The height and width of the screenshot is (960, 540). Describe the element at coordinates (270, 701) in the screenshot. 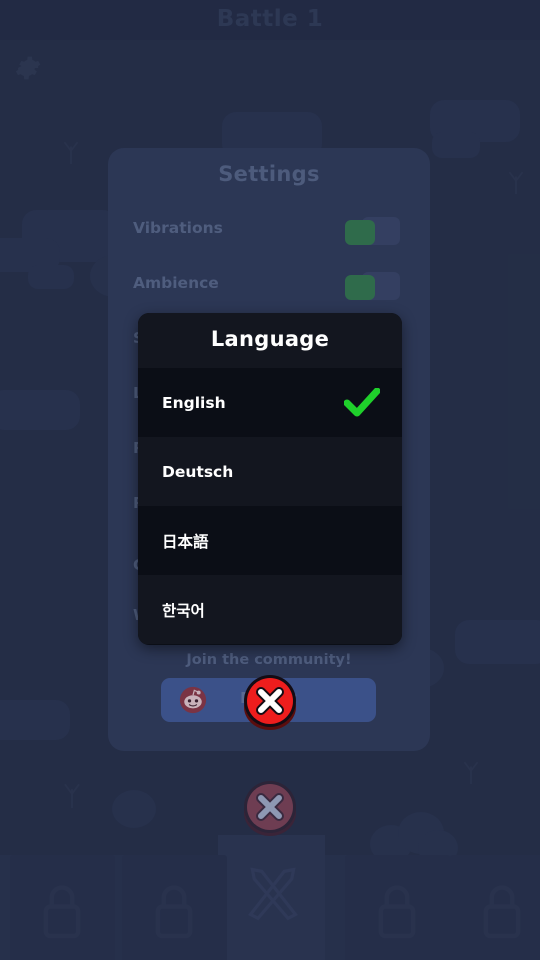

I see `close-button-active` at that location.